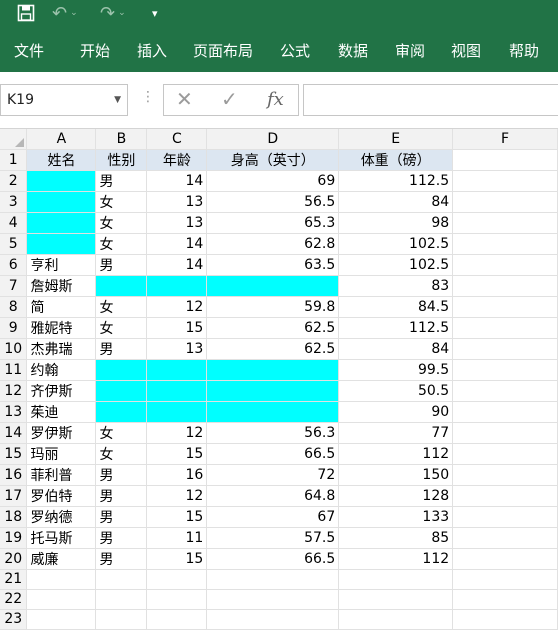 The height and width of the screenshot is (630, 558). What do you see at coordinates (117, 100) in the screenshot?
I see `chevron-down-icon: ▼` at bounding box center [117, 100].